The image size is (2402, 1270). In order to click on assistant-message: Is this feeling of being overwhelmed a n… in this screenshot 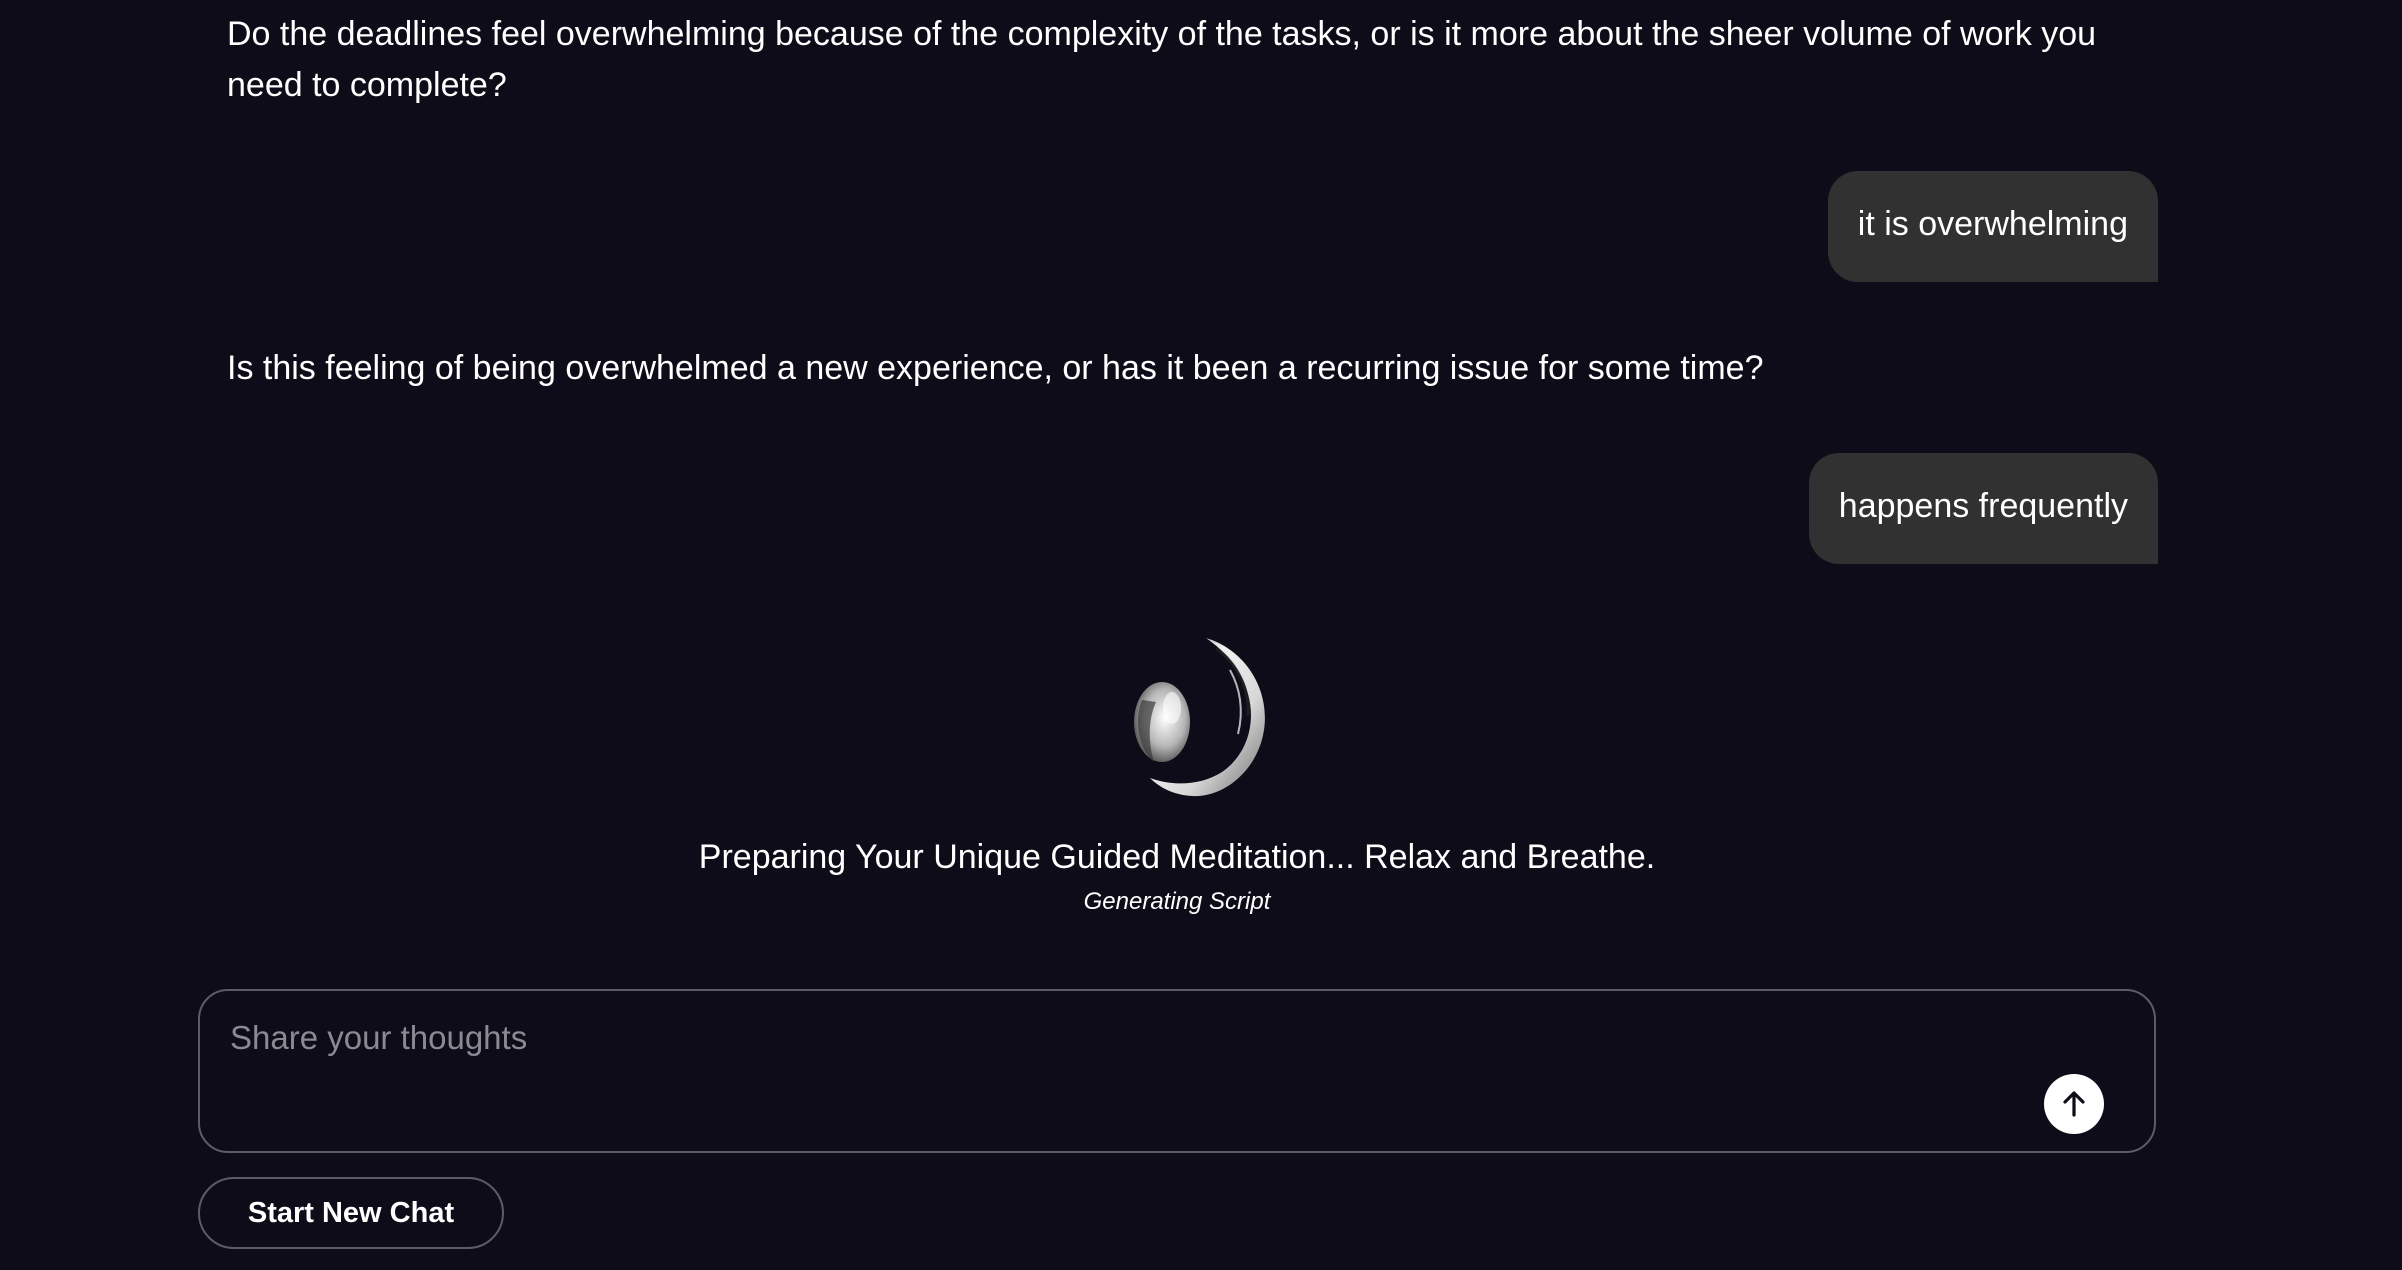, I will do `click(995, 368)`.